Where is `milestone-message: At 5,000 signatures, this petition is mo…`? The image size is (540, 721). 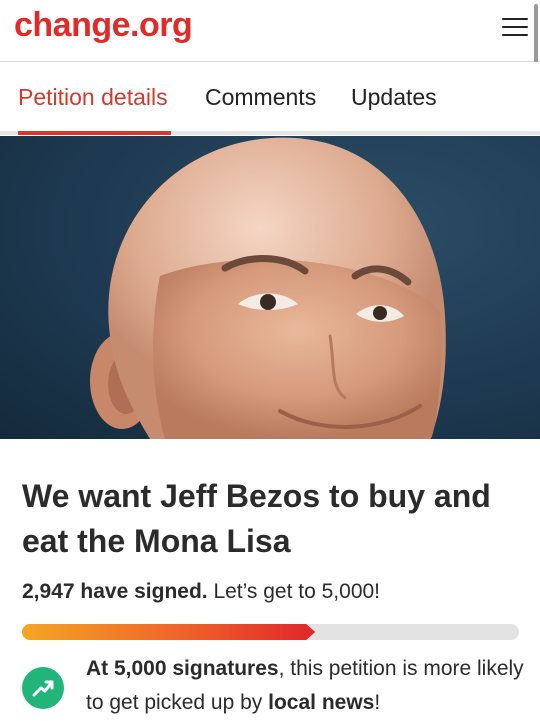
milestone-message: At 5,000 signatures, this petition is mo… is located at coordinates (306, 686).